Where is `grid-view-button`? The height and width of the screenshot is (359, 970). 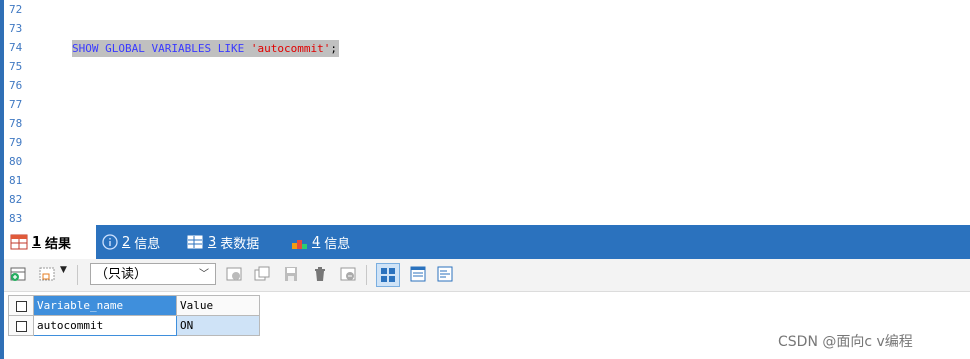 grid-view-button is located at coordinates (388, 275).